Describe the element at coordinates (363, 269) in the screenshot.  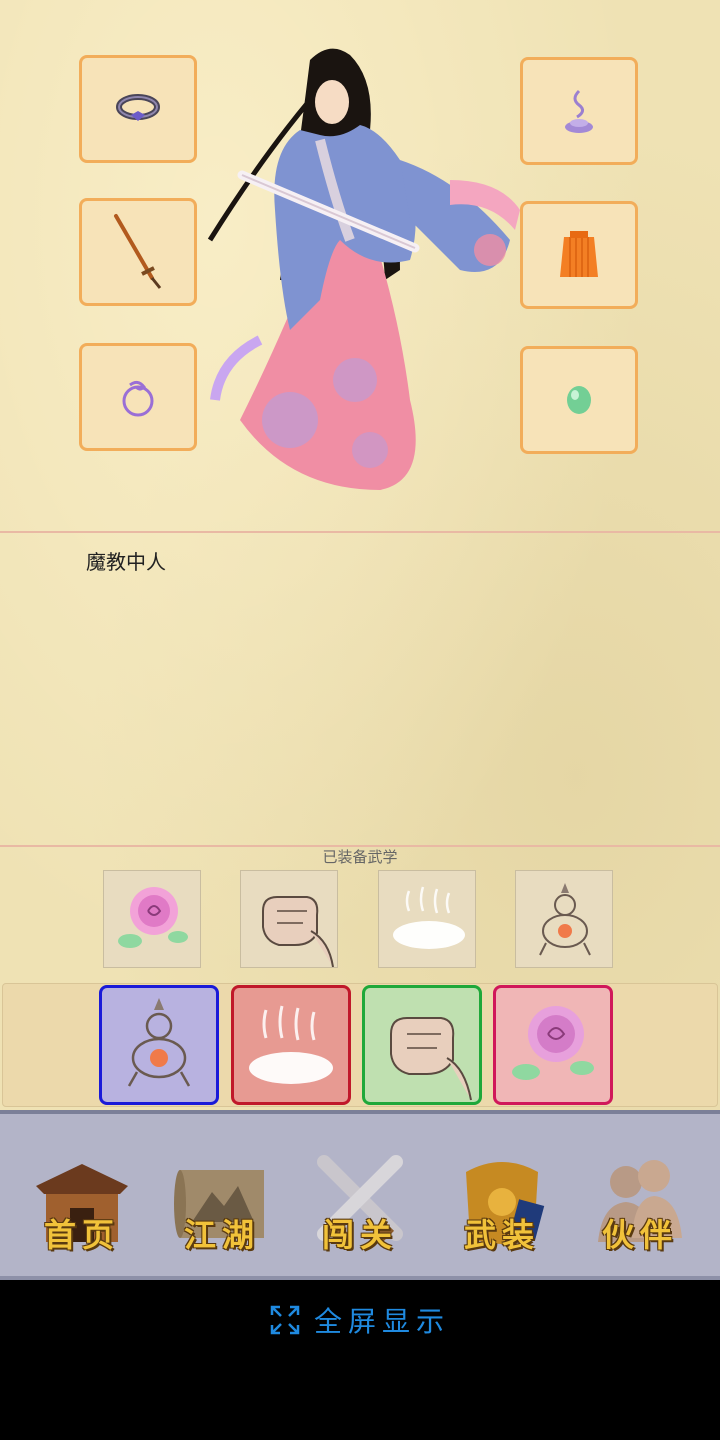
I see `character-portrait` at that location.